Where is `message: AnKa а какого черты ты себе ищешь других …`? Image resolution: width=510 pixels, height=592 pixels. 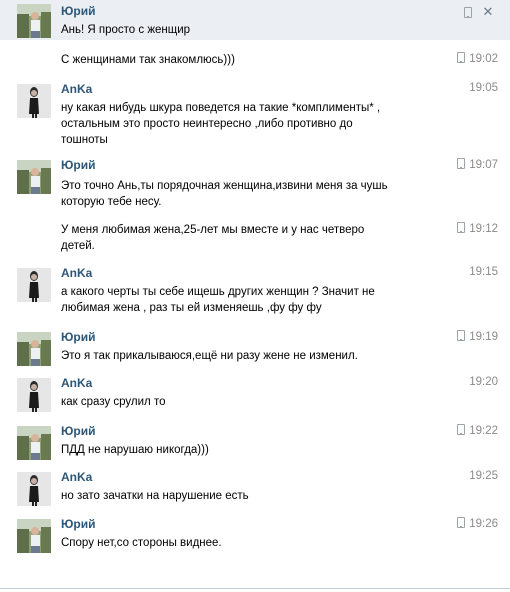 message: AnKa а какого черты ты себе ищешь других … is located at coordinates (255, 292).